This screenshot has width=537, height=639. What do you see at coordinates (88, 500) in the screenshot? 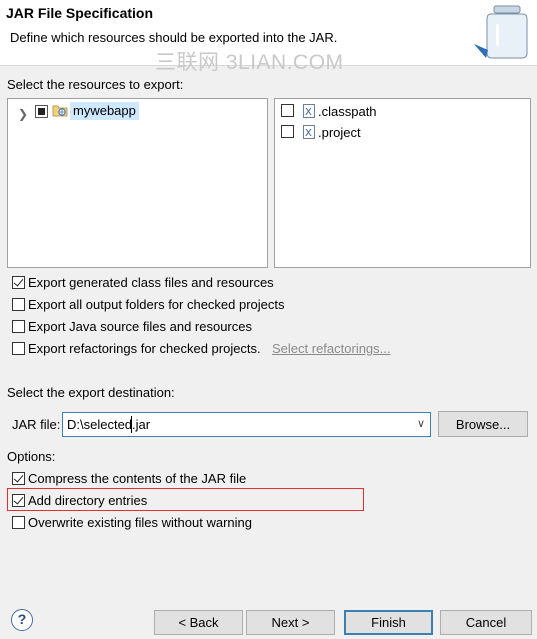
I see `option-label: Add directory entries` at bounding box center [88, 500].